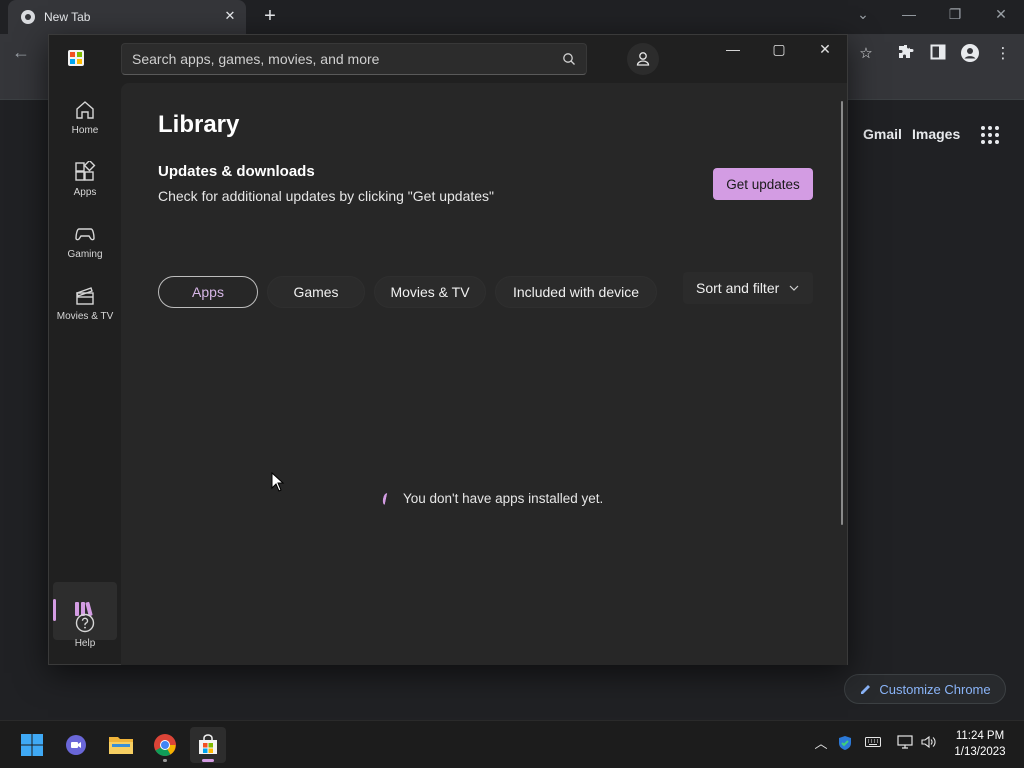 This screenshot has width=1024, height=768. What do you see at coordinates (825, 51) in the screenshot?
I see `store-close-button: ✕` at bounding box center [825, 51].